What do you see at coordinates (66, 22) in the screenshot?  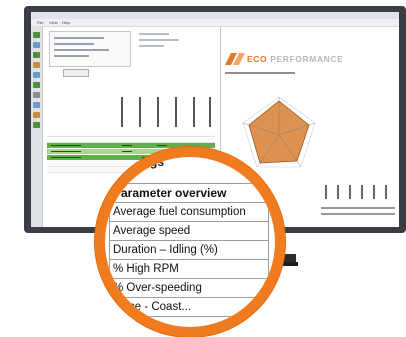 I see `menu-help: Help` at bounding box center [66, 22].